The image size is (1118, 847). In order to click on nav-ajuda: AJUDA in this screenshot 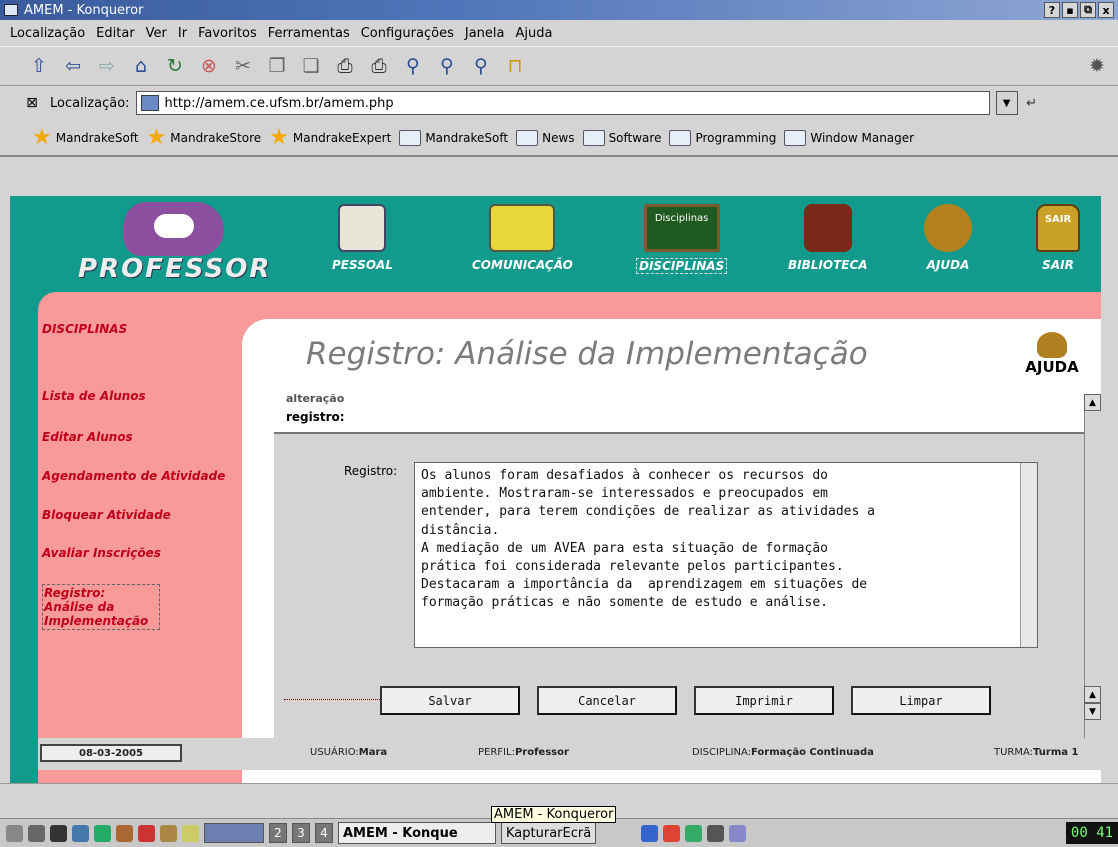, I will do `click(948, 238)`.